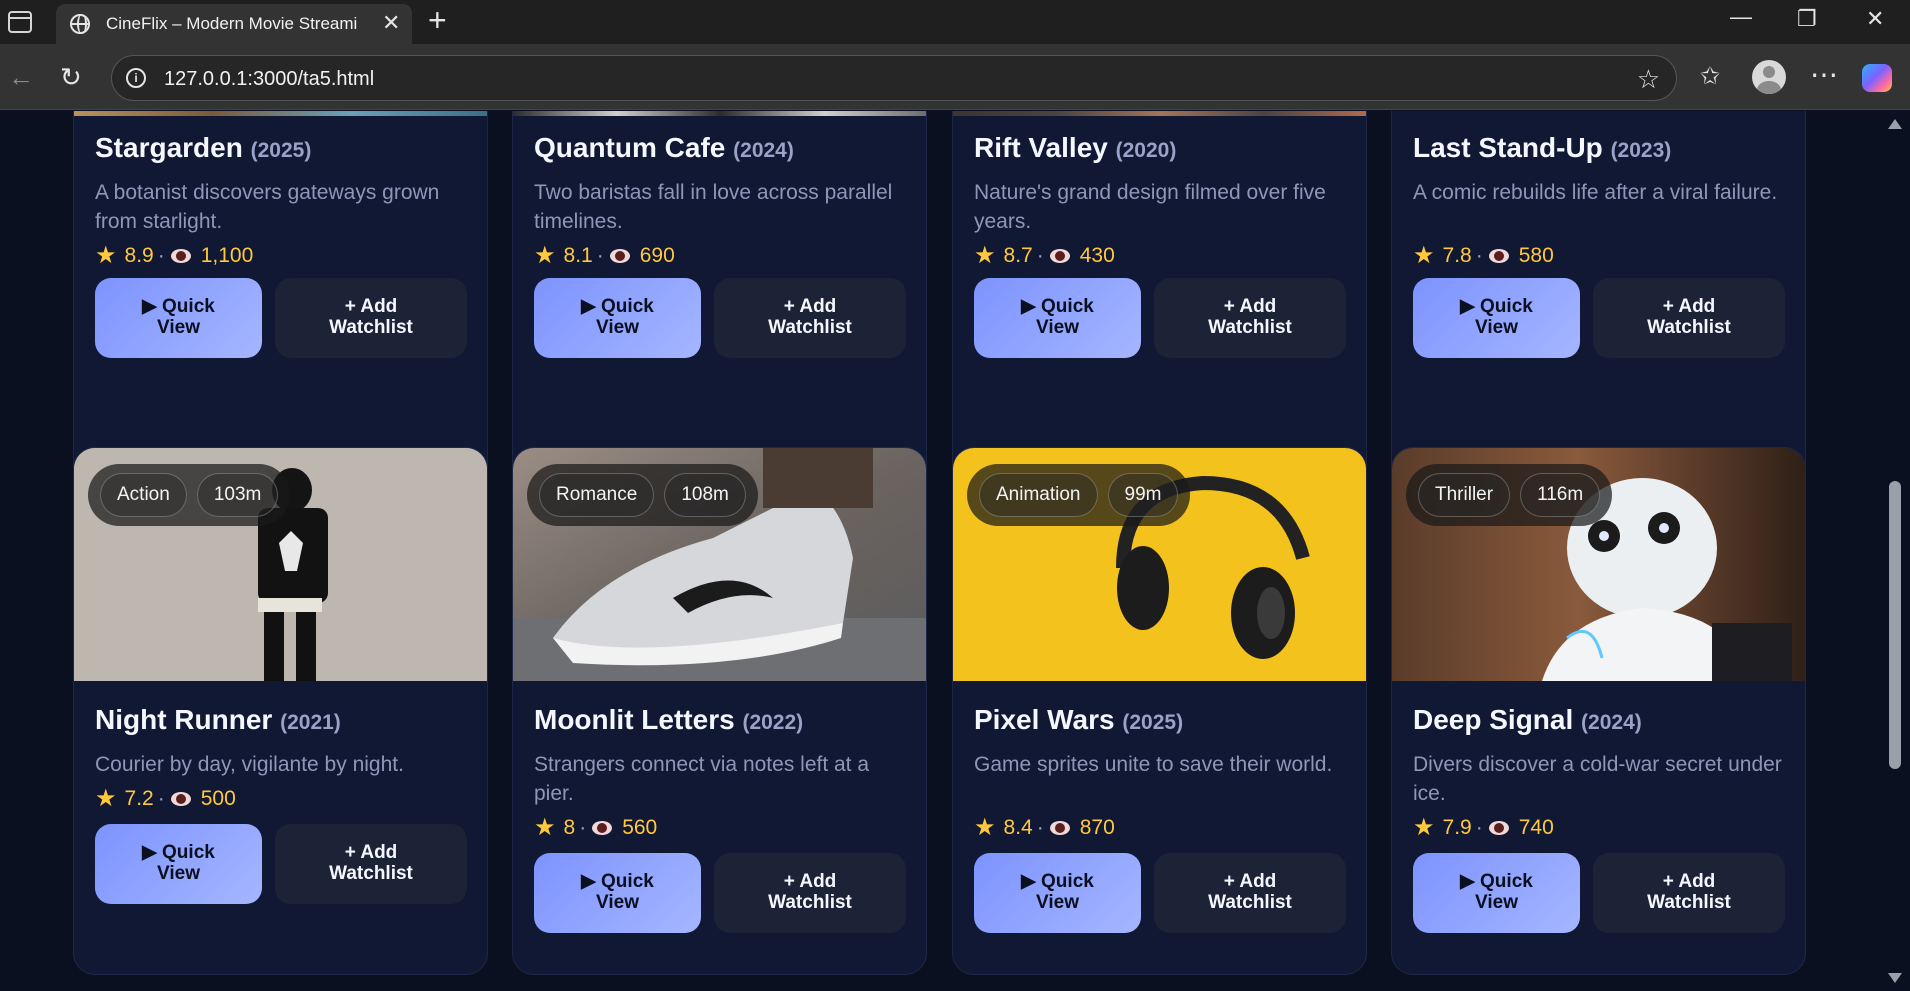  I want to click on duration-chip: 116m, so click(1560, 495).